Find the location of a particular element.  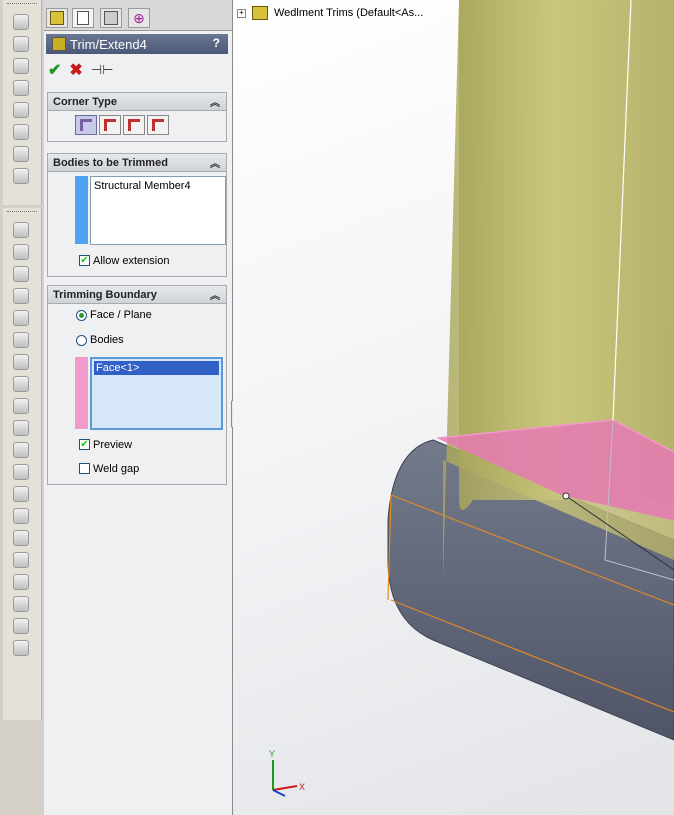

face-plane-radio is located at coordinates (81, 315).